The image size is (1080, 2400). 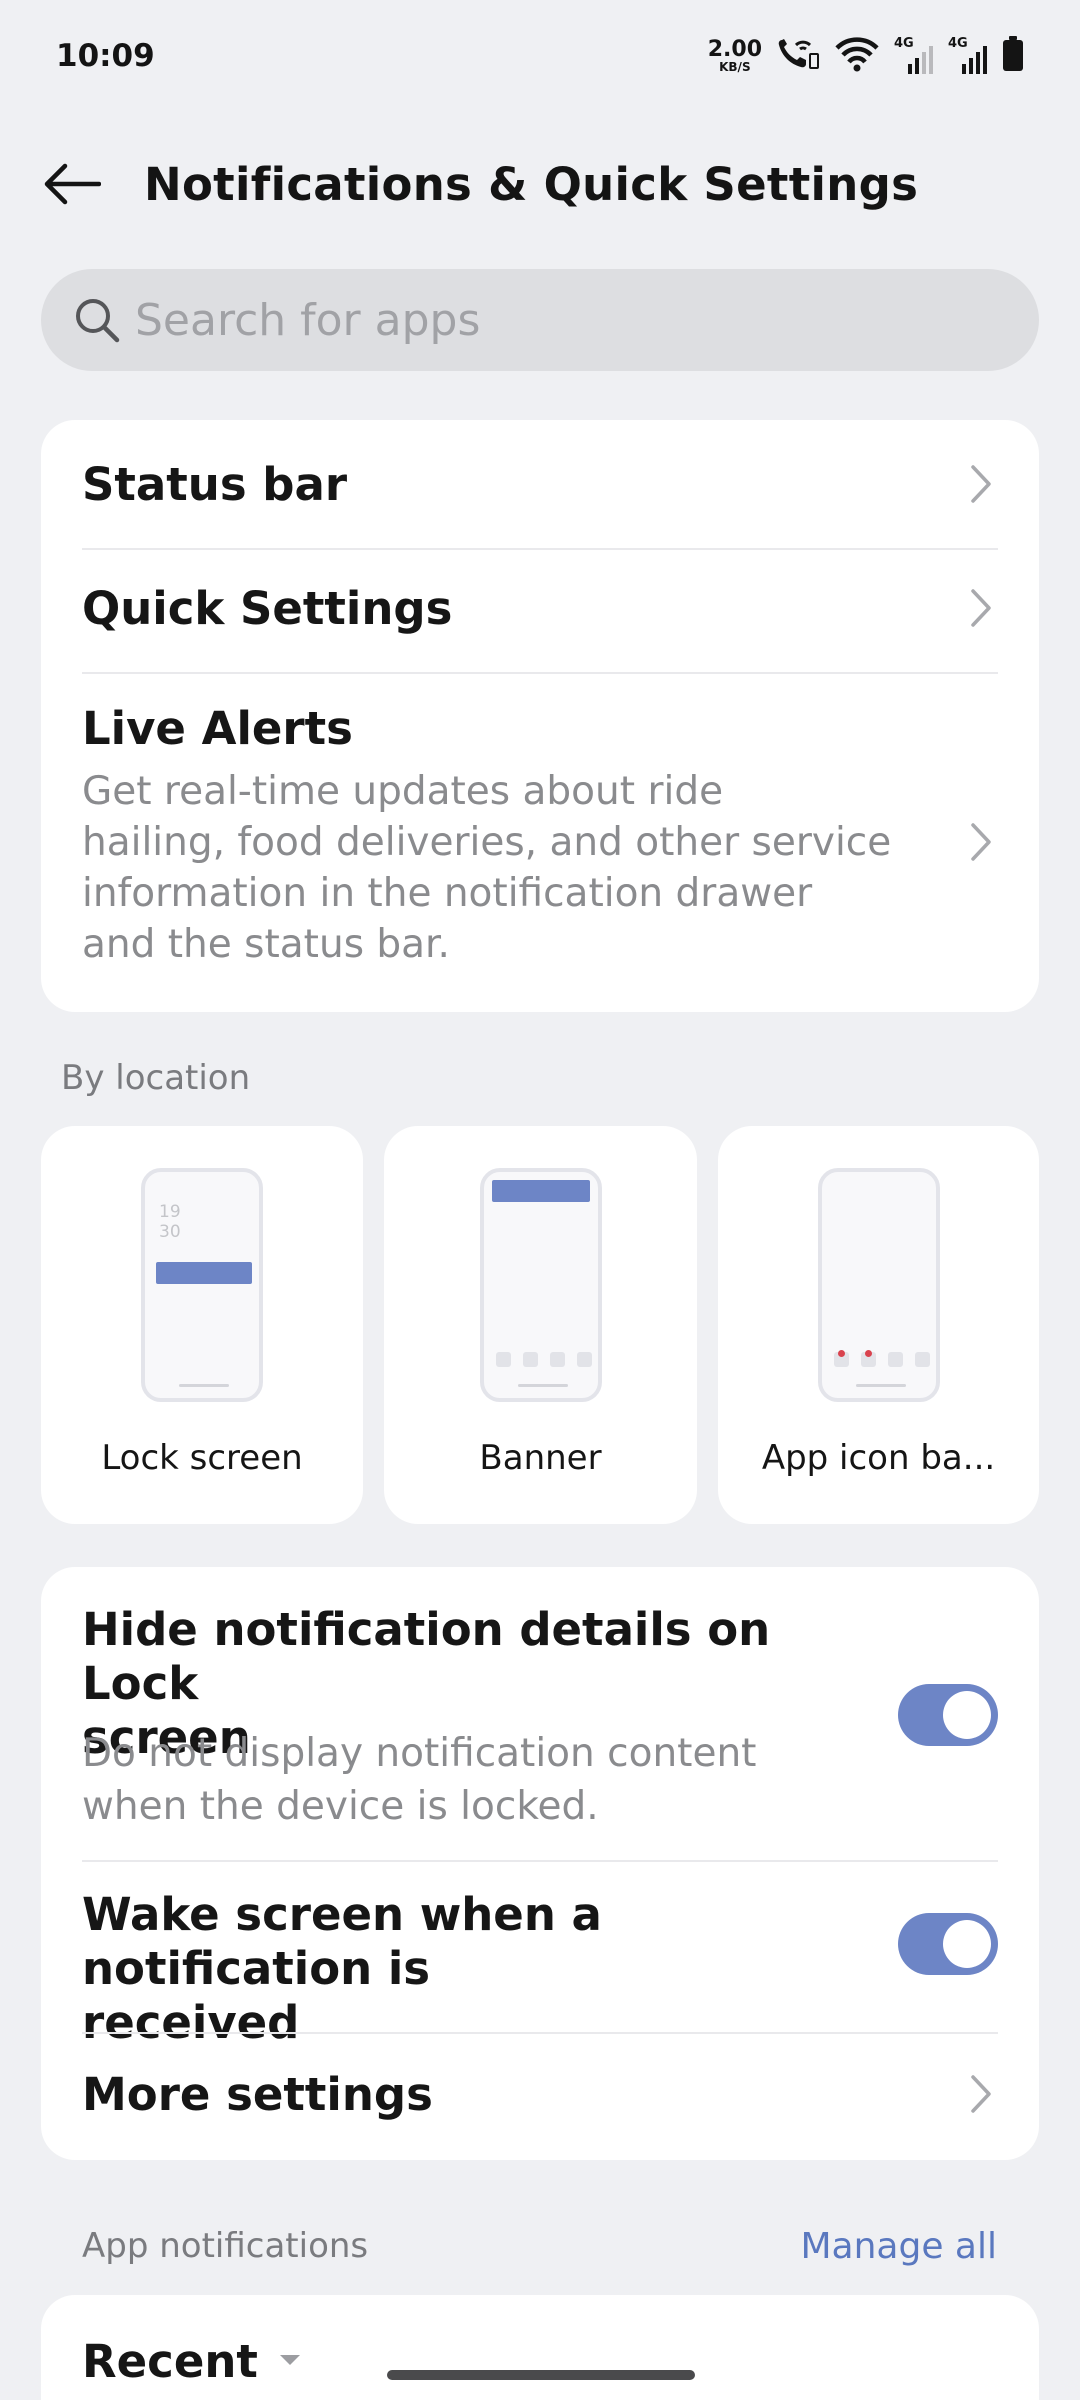 What do you see at coordinates (204, 1273) in the screenshot?
I see `notification-bar` at bounding box center [204, 1273].